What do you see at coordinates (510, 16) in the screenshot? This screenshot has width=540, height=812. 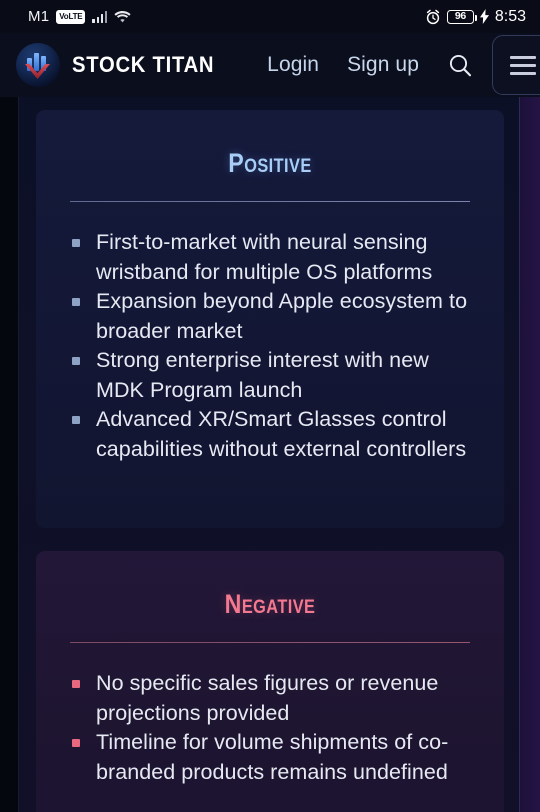 I see `clock-label: 8:53` at bounding box center [510, 16].